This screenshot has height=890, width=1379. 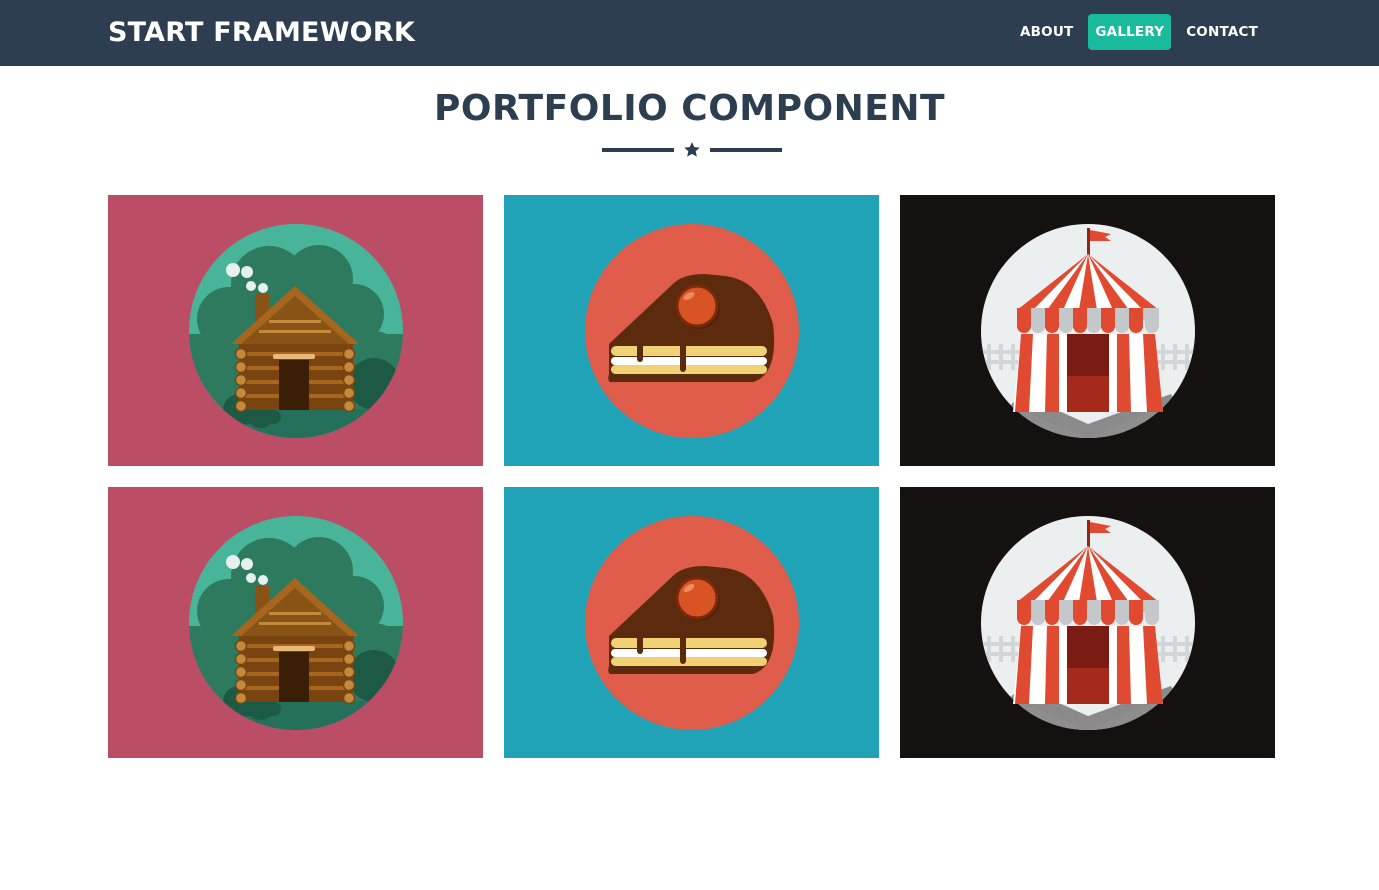 I want to click on divider-line-left, so click(x=638, y=150).